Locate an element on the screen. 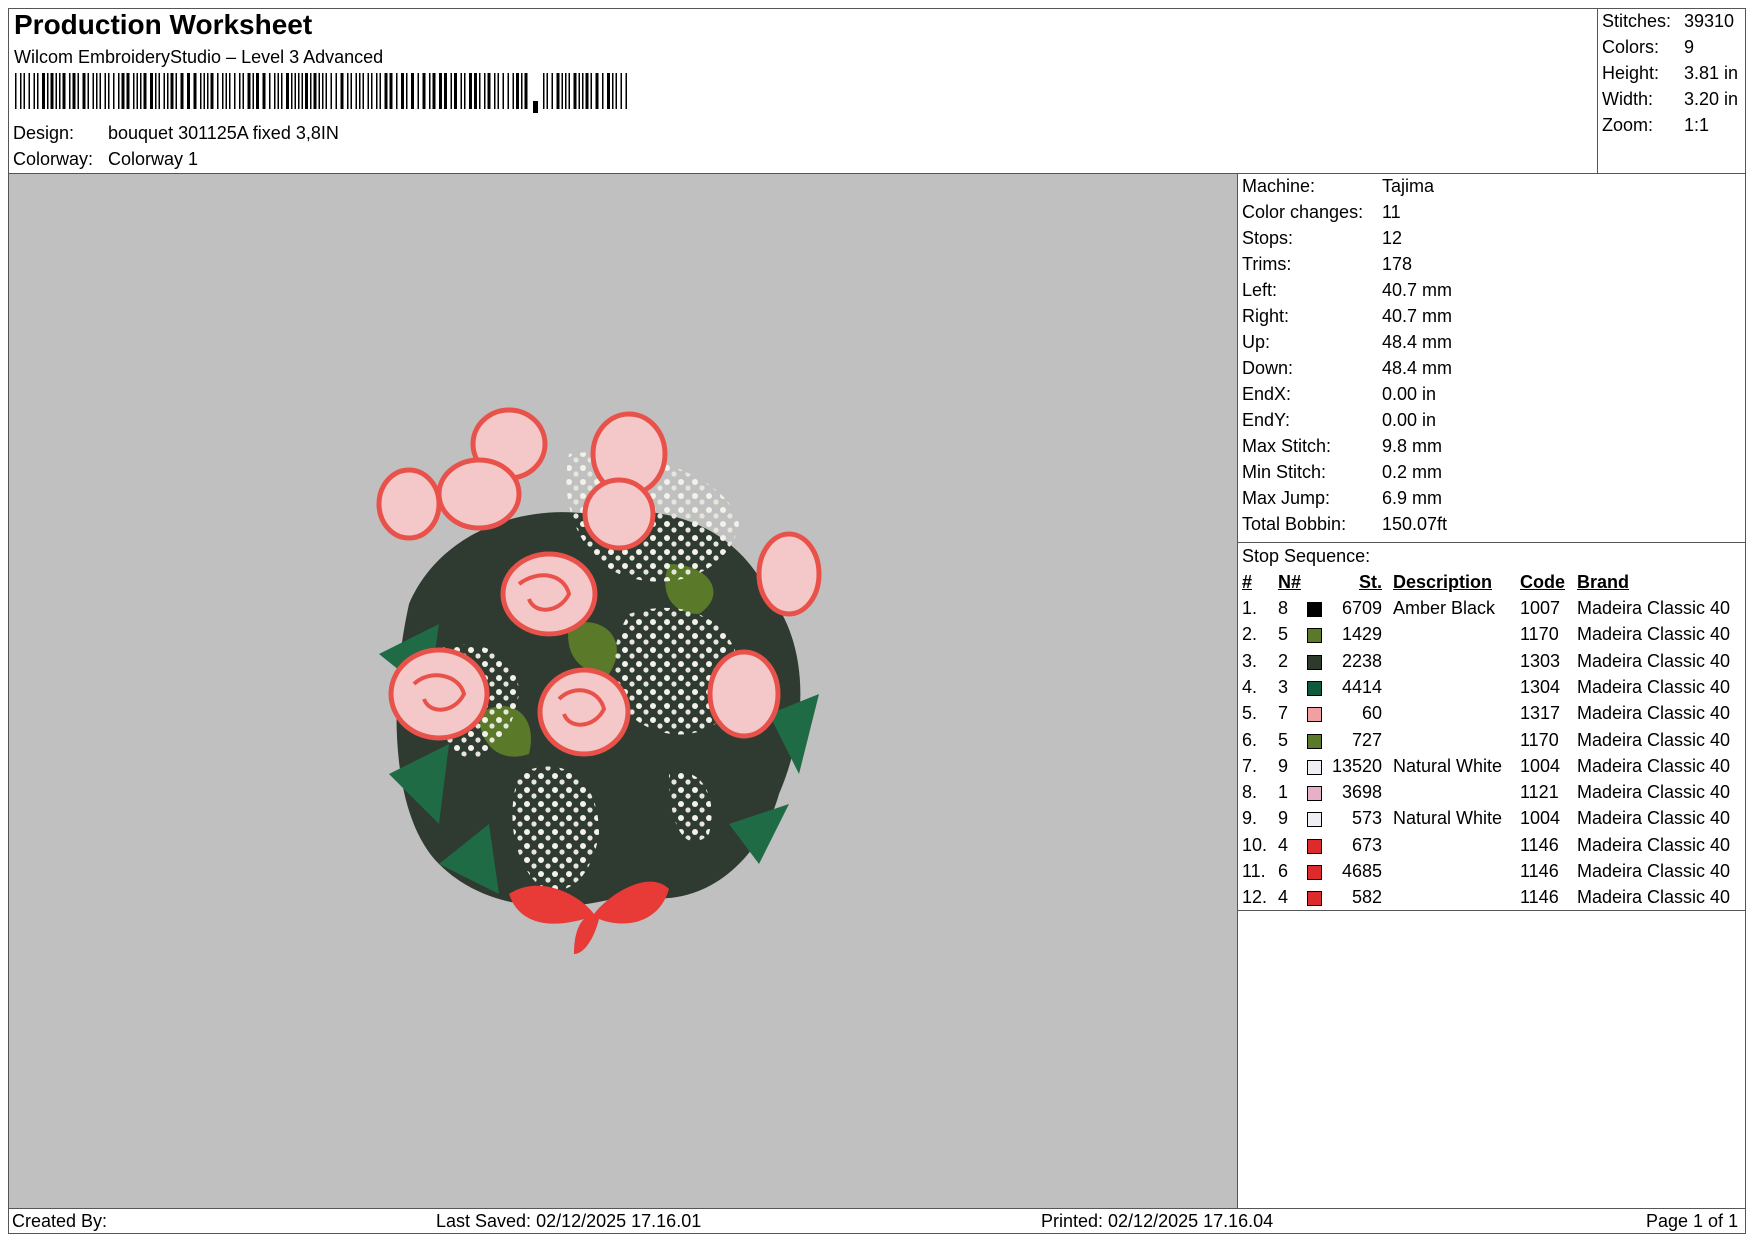 The image size is (1755, 1240). stop-number: 9. is located at coordinates (1250, 818).